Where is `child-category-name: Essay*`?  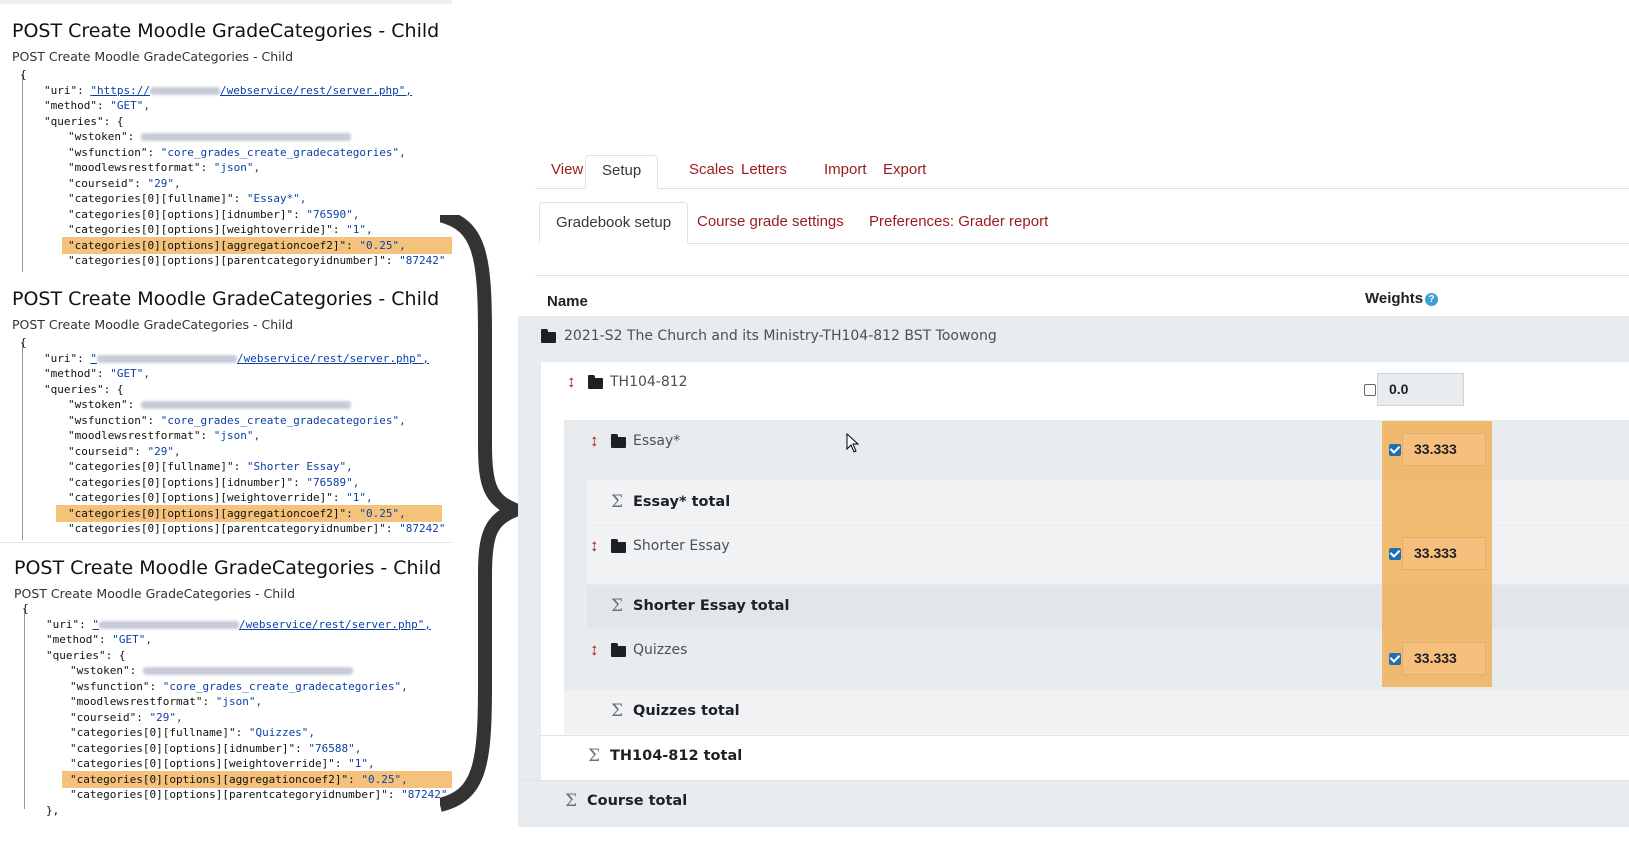
child-category-name: Essay* is located at coordinates (657, 441).